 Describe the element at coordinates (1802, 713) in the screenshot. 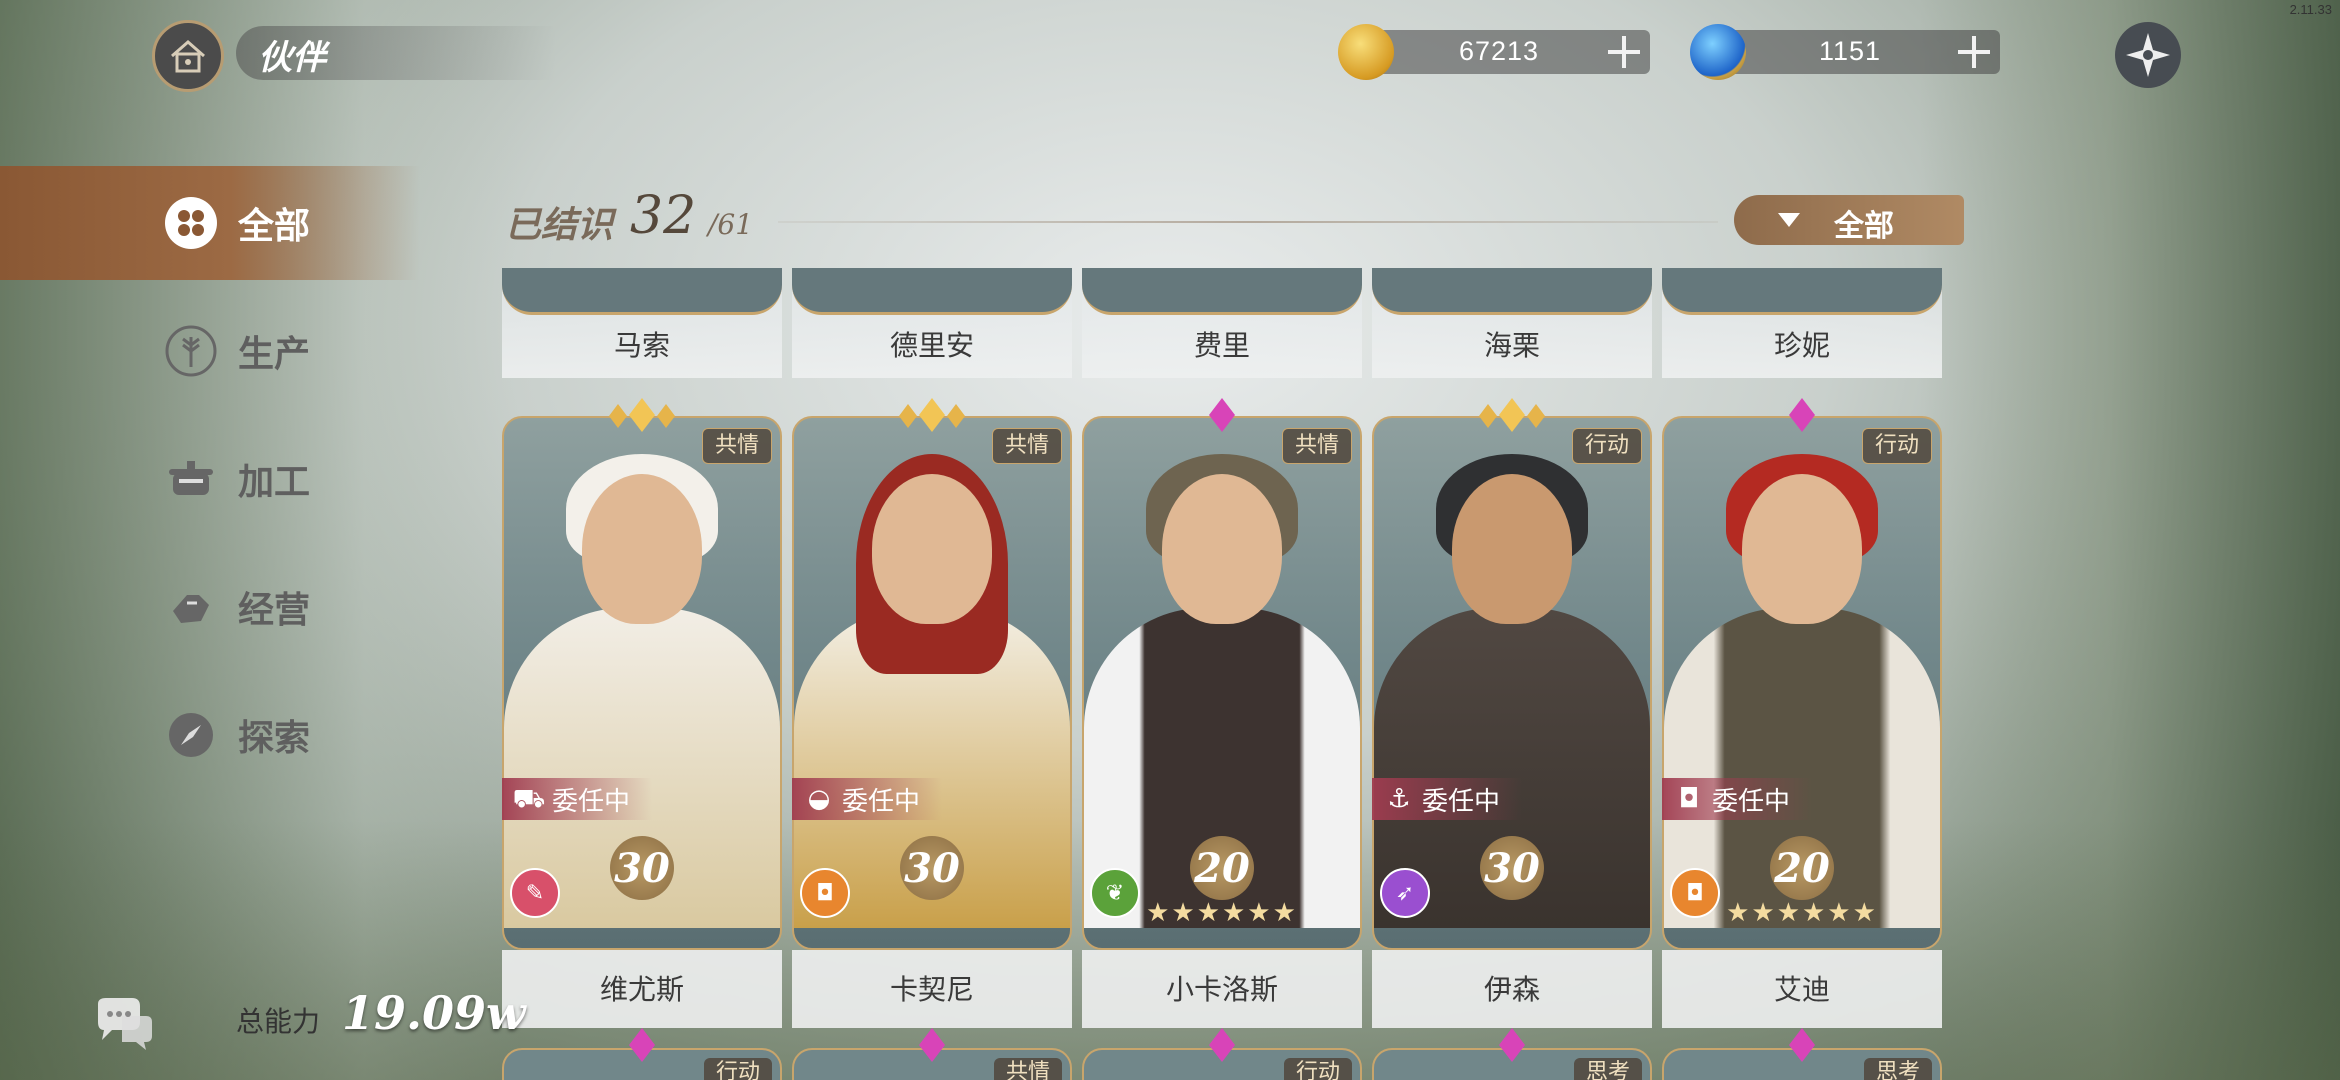

I see `partner-card: 行动 ◘ 委任中 20 ◘ ★★★★★★ 艾迪` at that location.